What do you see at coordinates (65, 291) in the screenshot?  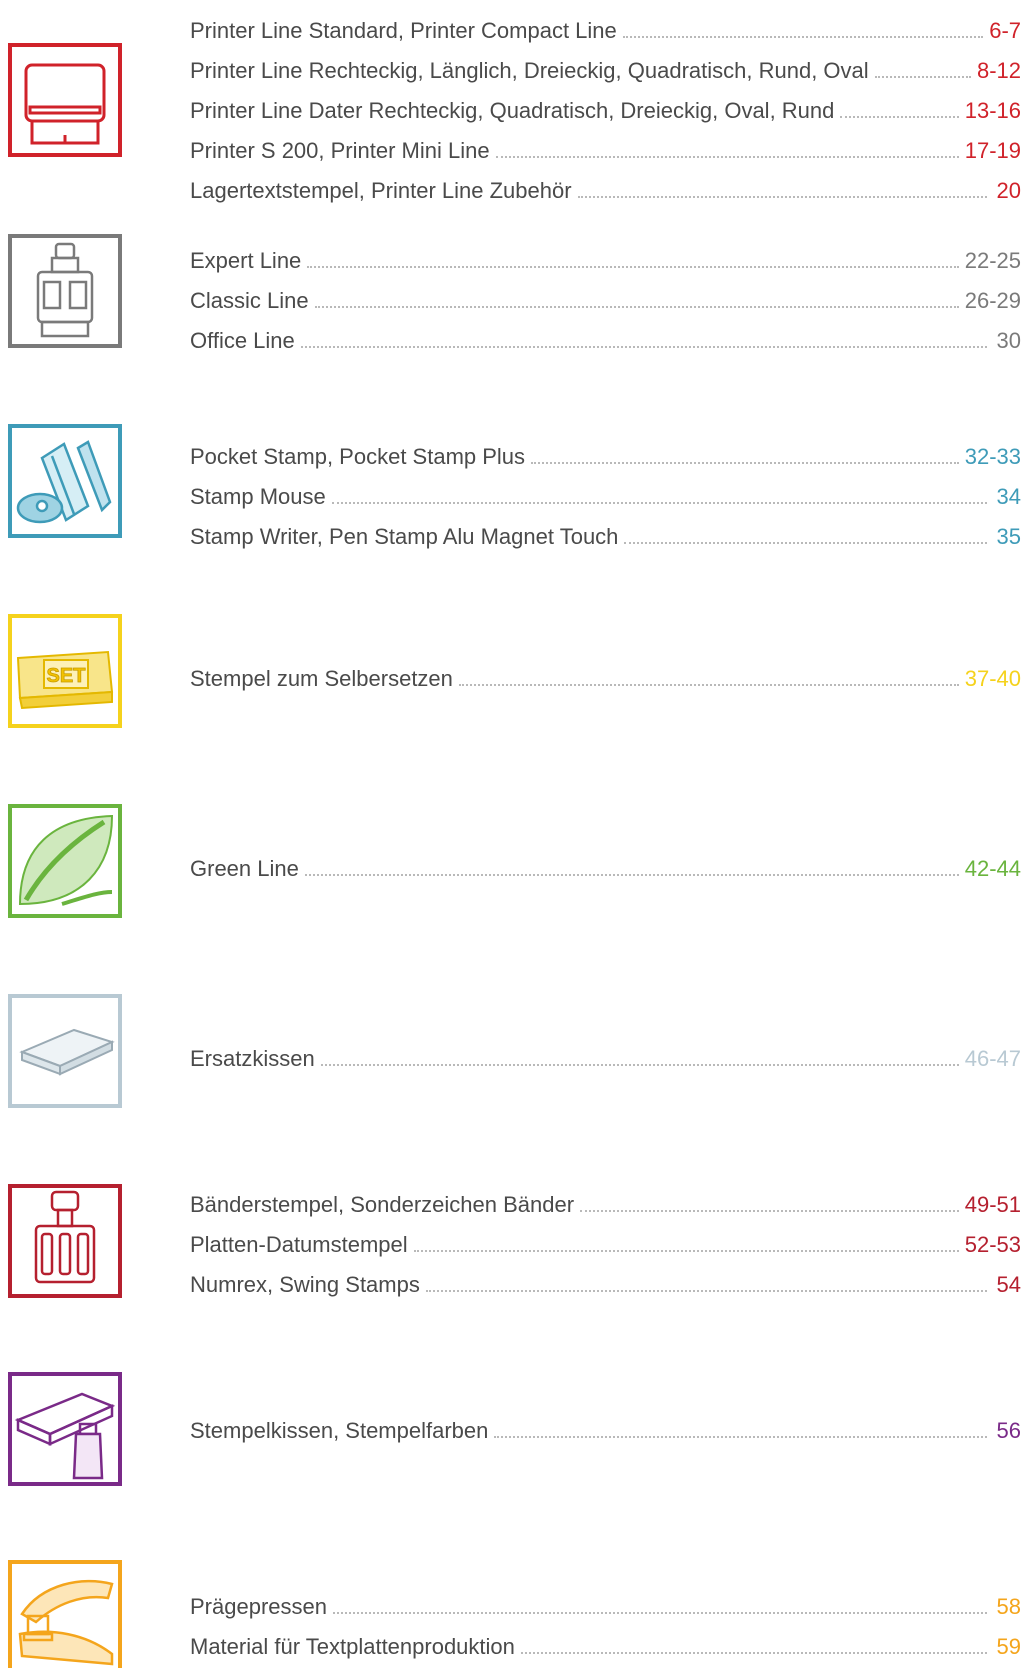 I see `dater-stamp-icon` at bounding box center [65, 291].